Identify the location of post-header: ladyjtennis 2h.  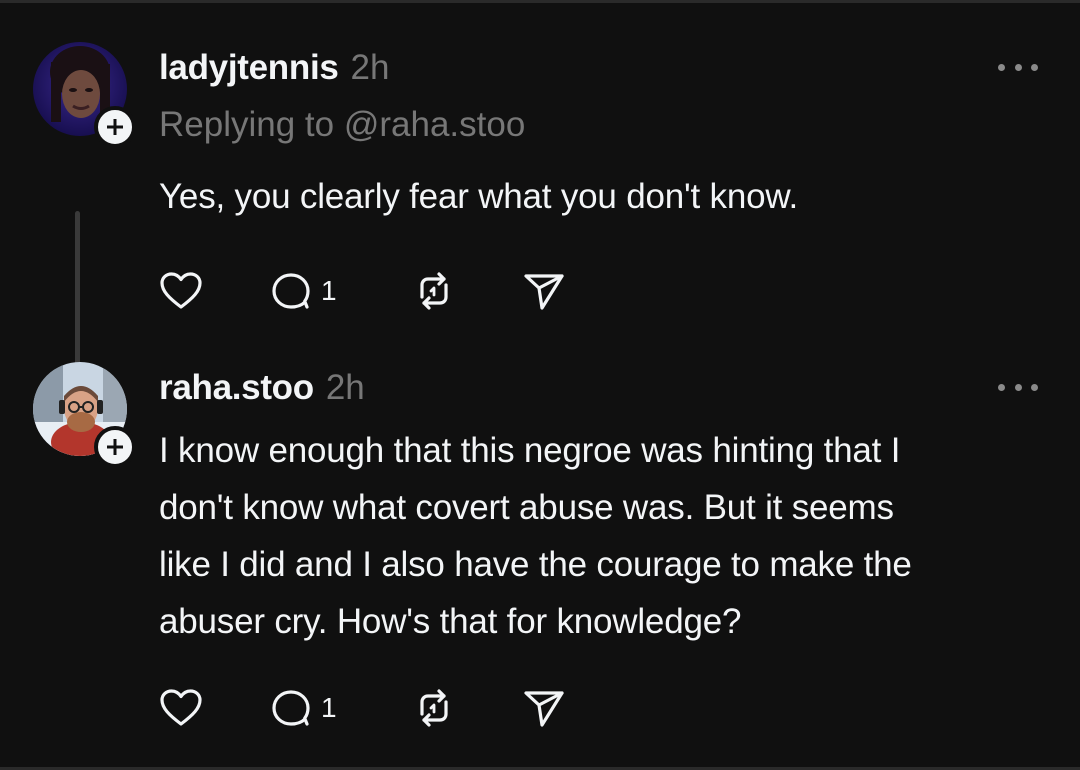
(589, 68).